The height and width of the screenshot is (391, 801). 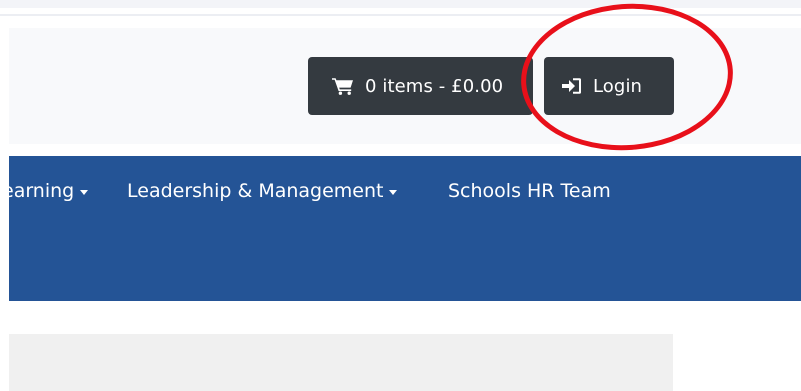 I want to click on login-button-label: Login, so click(x=618, y=86).